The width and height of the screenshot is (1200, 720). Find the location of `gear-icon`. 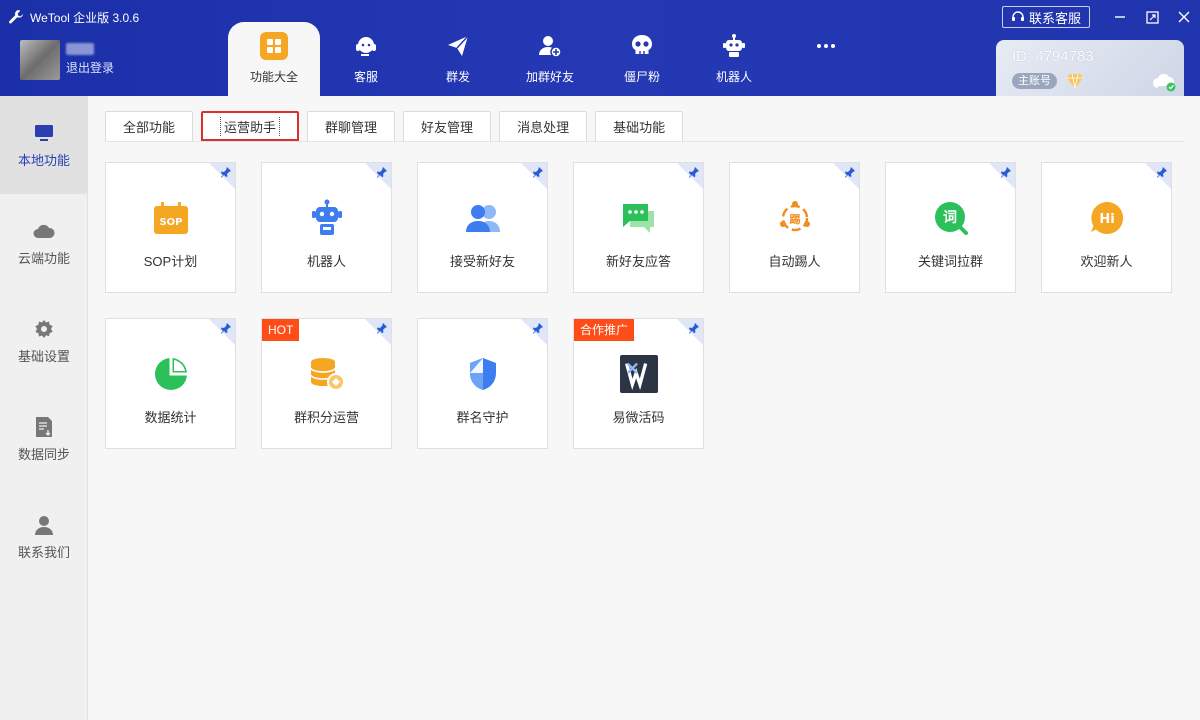

gear-icon is located at coordinates (44, 329).